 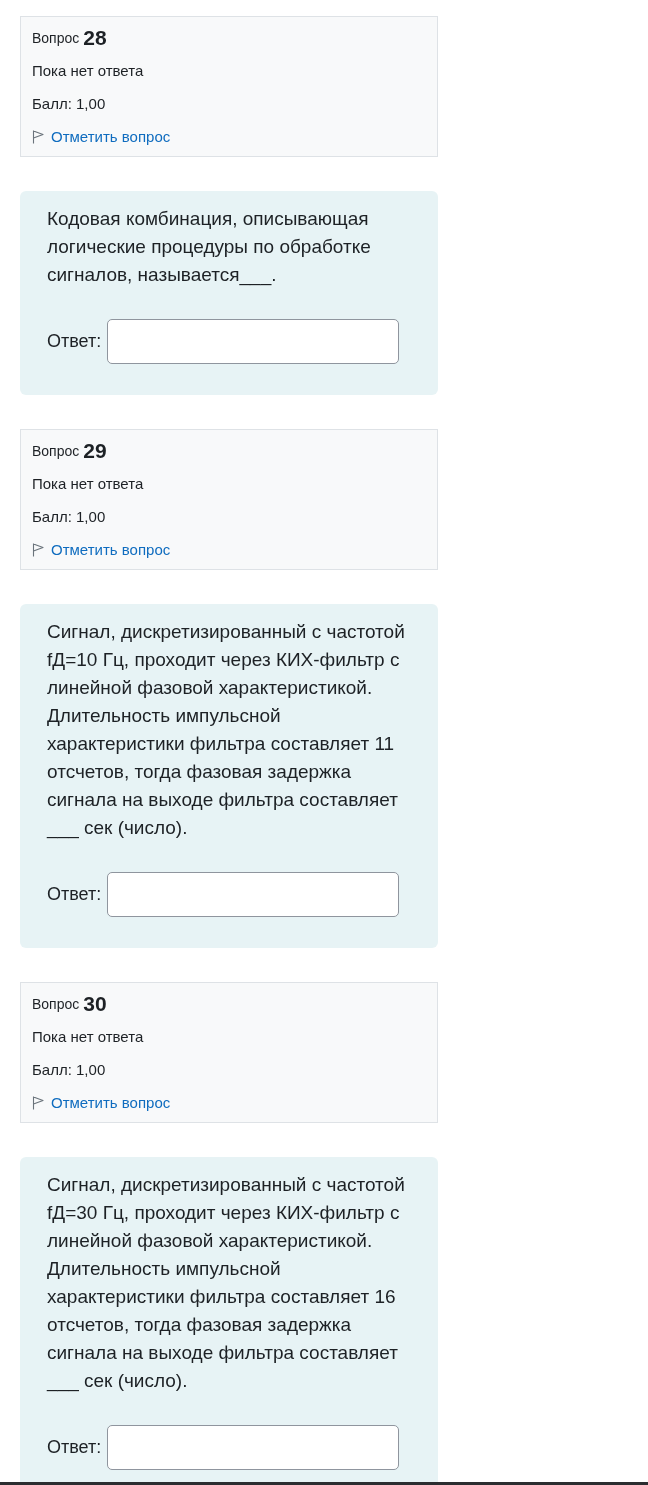 I want to click on question-text: Сигнал, дискретизированный с частотой fД=30 Гц, проходит через КИХ-фильтр с линейной фазовой характеристикой. Длительность импульсной характеристики фильтра составляет 16 отсчетов, тогда фазовая задержка сигнала на выходе фильтра составляет ___ сек (число)., so click(x=226, y=1283).